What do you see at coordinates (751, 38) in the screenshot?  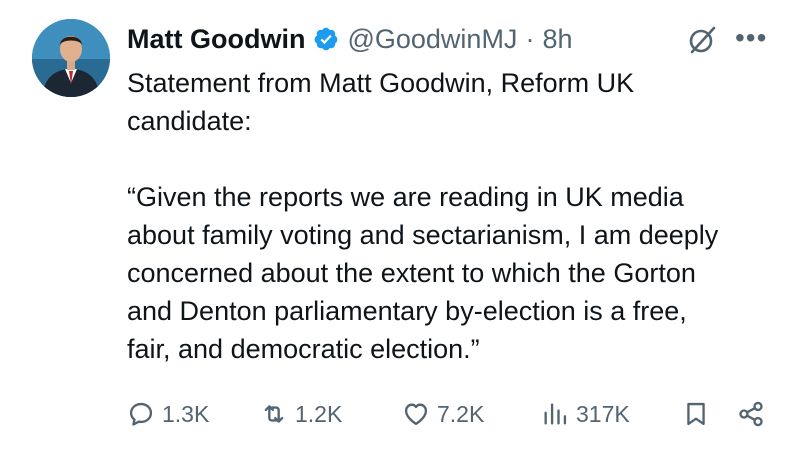 I see `more-icon: •••` at bounding box center [751, 38].